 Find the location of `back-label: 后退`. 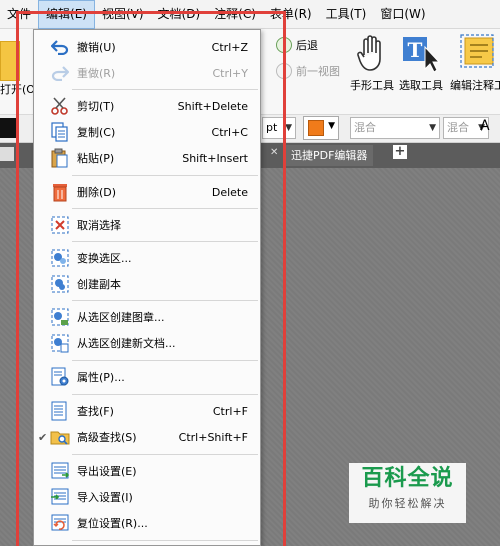

back-label: 后退 is located at coordinates (307, 45).